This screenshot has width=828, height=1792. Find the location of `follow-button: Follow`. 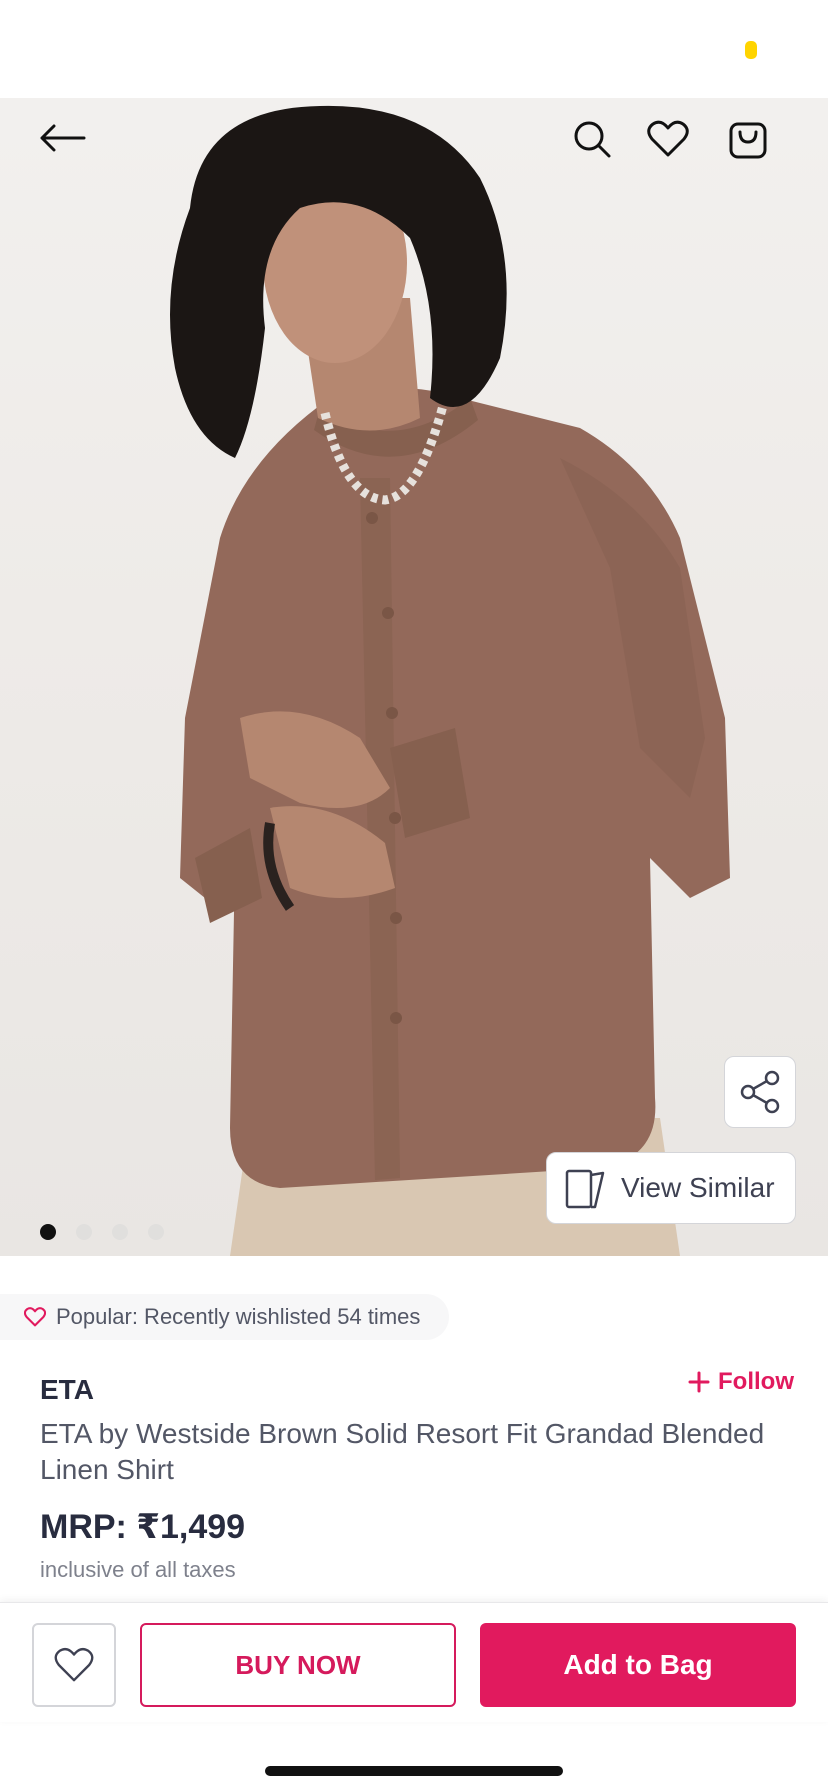

follow-button: Follow is located at coordinates (741, 1382).